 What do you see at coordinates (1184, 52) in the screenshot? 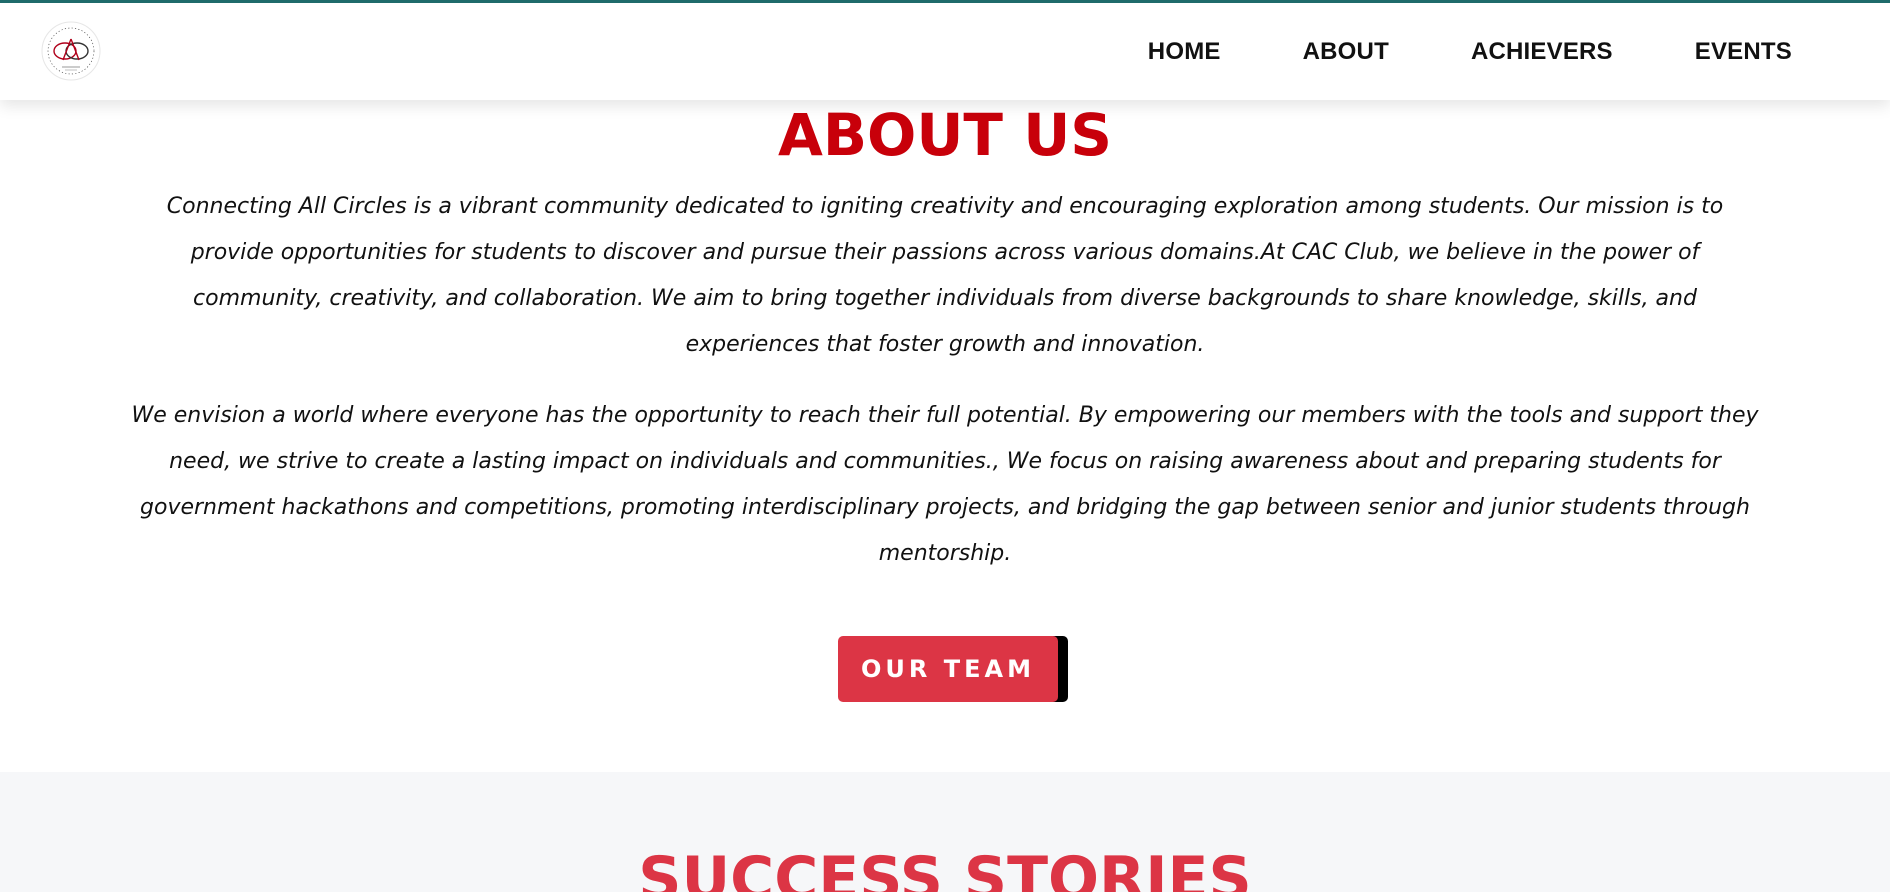
I see `nav-home-link: HOME` at bounding box center [1184, 52].